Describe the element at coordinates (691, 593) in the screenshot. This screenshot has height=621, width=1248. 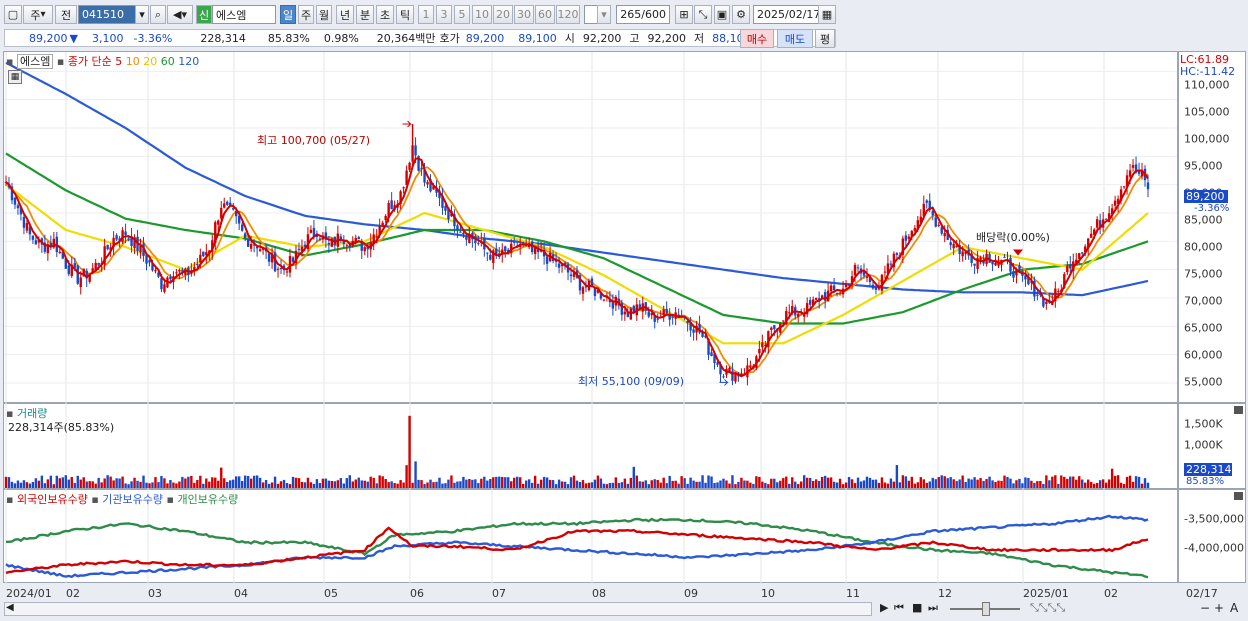
I see `x-tick: 09` at that location.